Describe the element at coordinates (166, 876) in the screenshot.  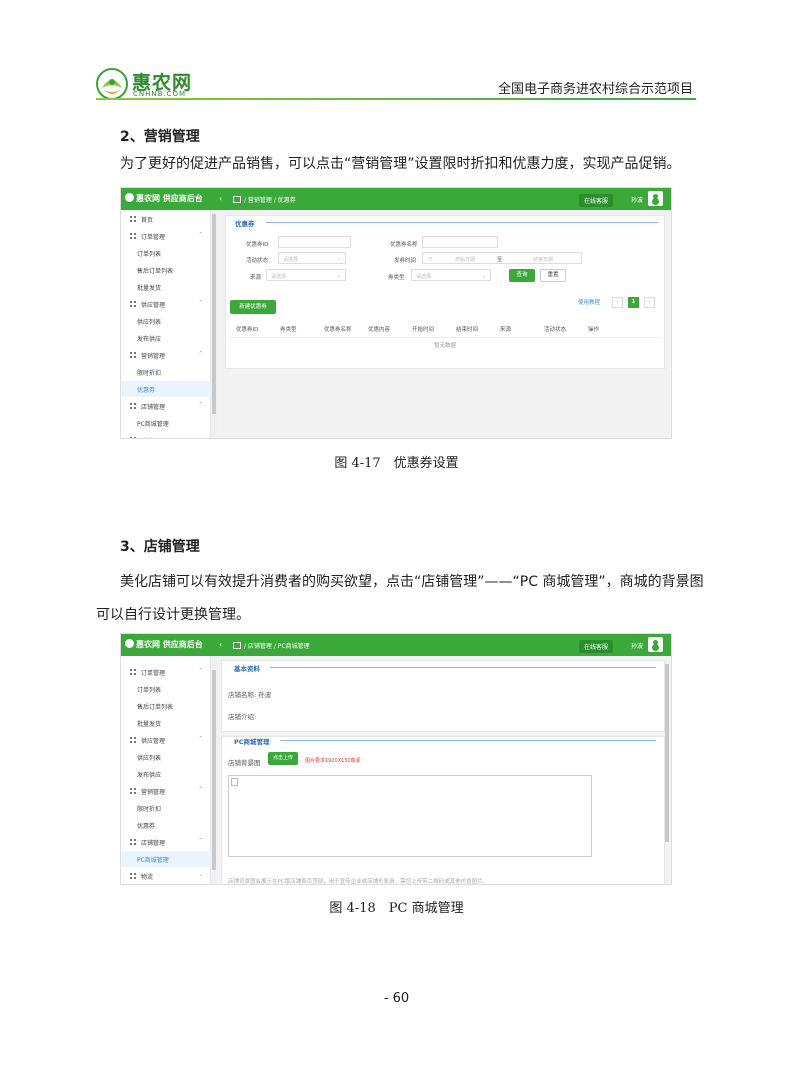
I see `sidebar-item: 物流 ⌄` at that location.